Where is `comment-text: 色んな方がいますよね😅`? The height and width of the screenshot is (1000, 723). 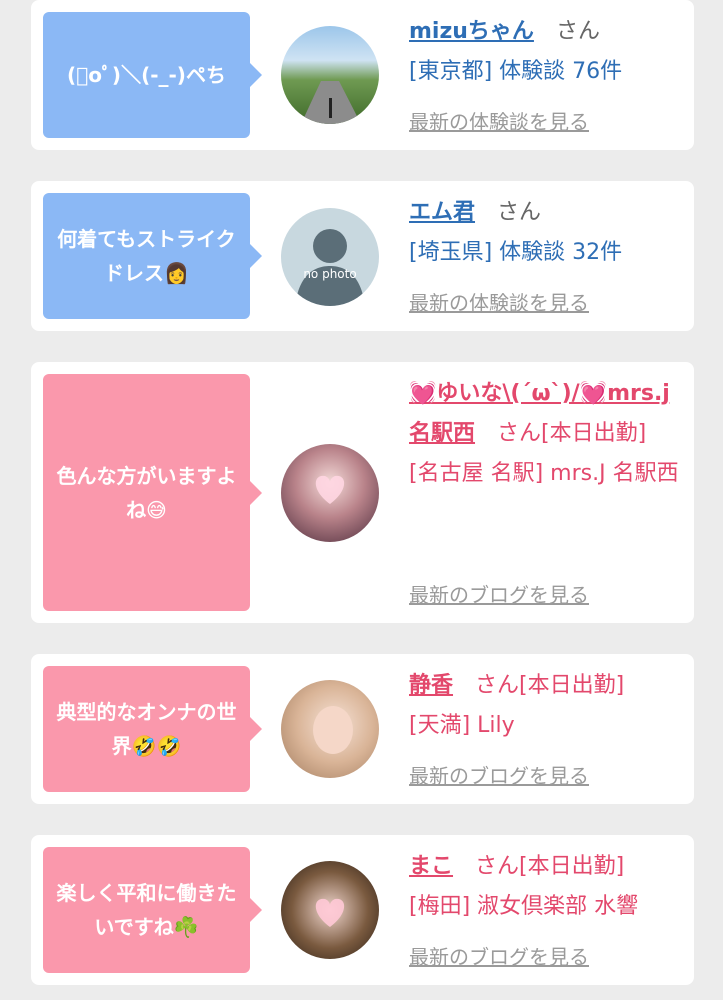 comment-text: 色んな方がいますよね😅 is located at coordinates (146, 492).